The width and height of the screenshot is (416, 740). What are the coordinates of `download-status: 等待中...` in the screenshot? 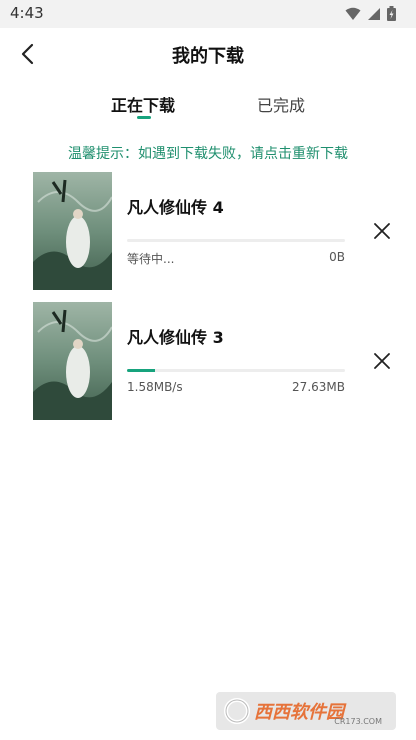 It's located at (151, 259).